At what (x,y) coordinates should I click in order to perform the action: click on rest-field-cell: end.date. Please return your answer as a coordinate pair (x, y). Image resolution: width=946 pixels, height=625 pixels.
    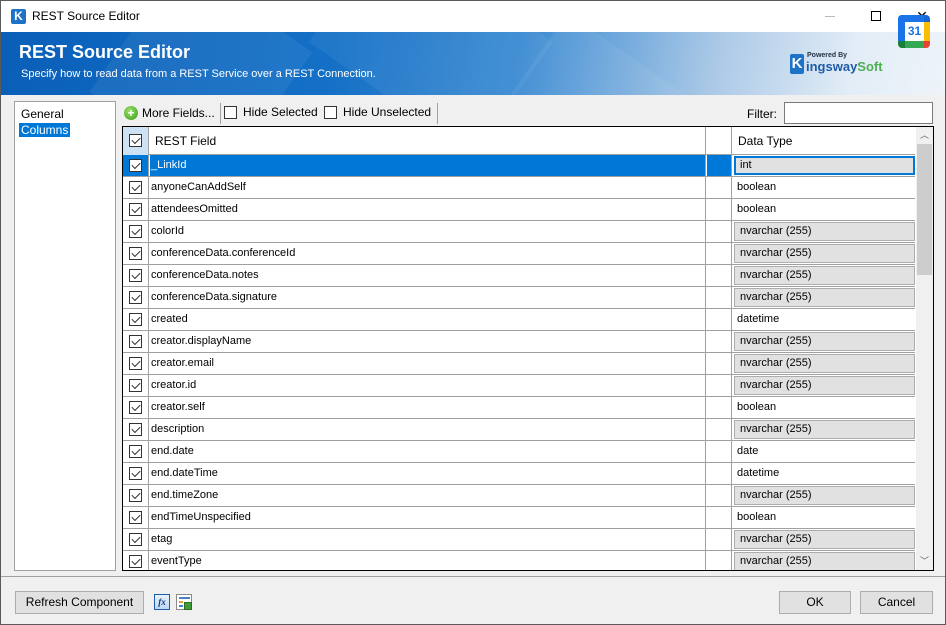
    Looking at the image, I should click on (428, 451).